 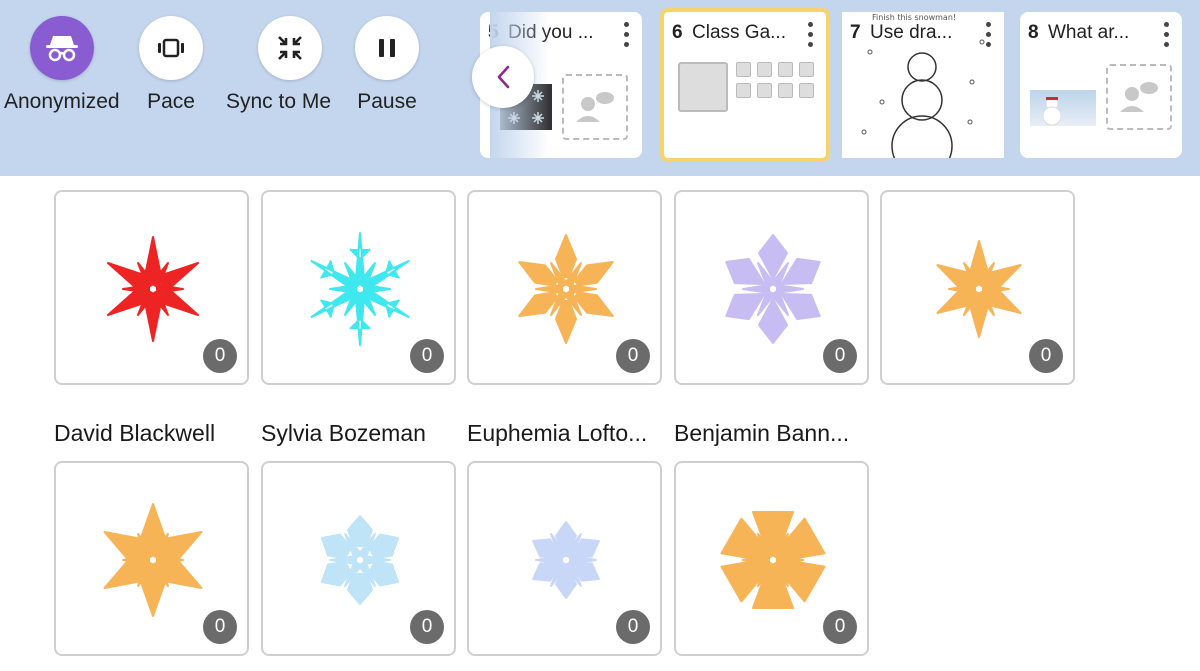 What do you see at coordinates (343, 433) in the screenshot?
I see `student-name: Sylvia Bozeman` at bounding box center [343, 433].